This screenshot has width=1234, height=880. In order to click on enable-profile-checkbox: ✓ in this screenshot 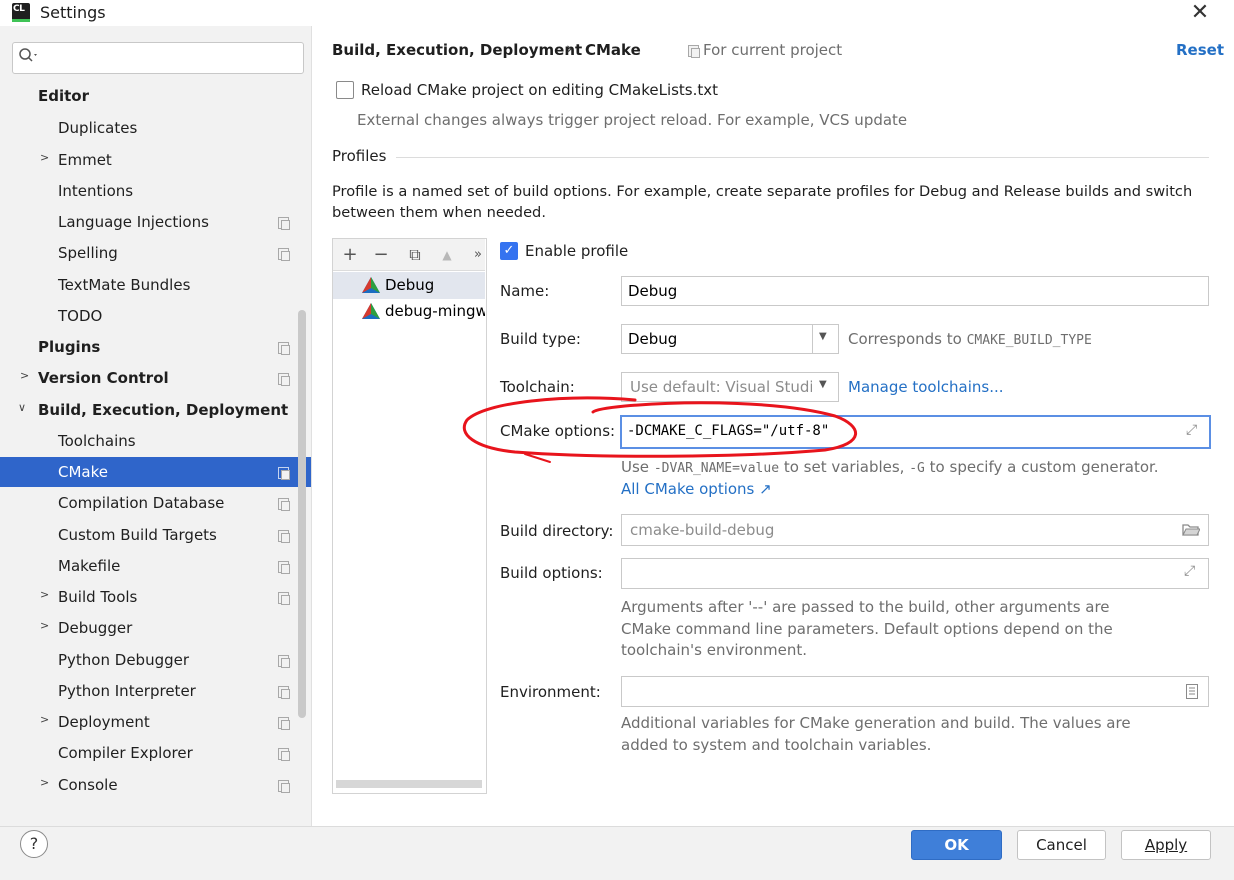, I will do `click(509, 251)`.